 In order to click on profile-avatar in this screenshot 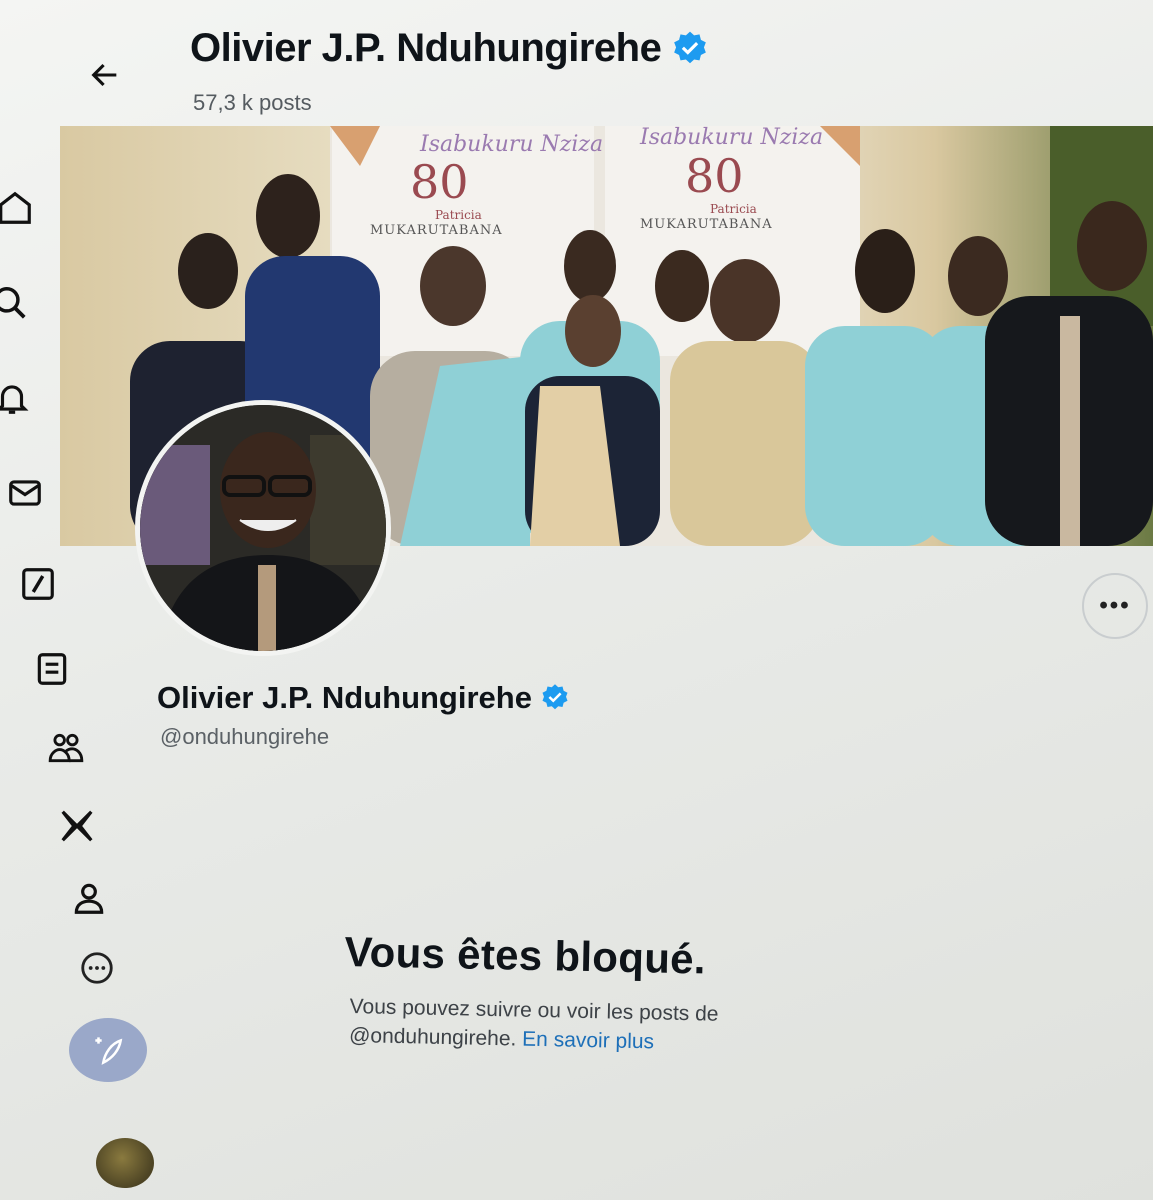, I will do `click(263, 528)`.